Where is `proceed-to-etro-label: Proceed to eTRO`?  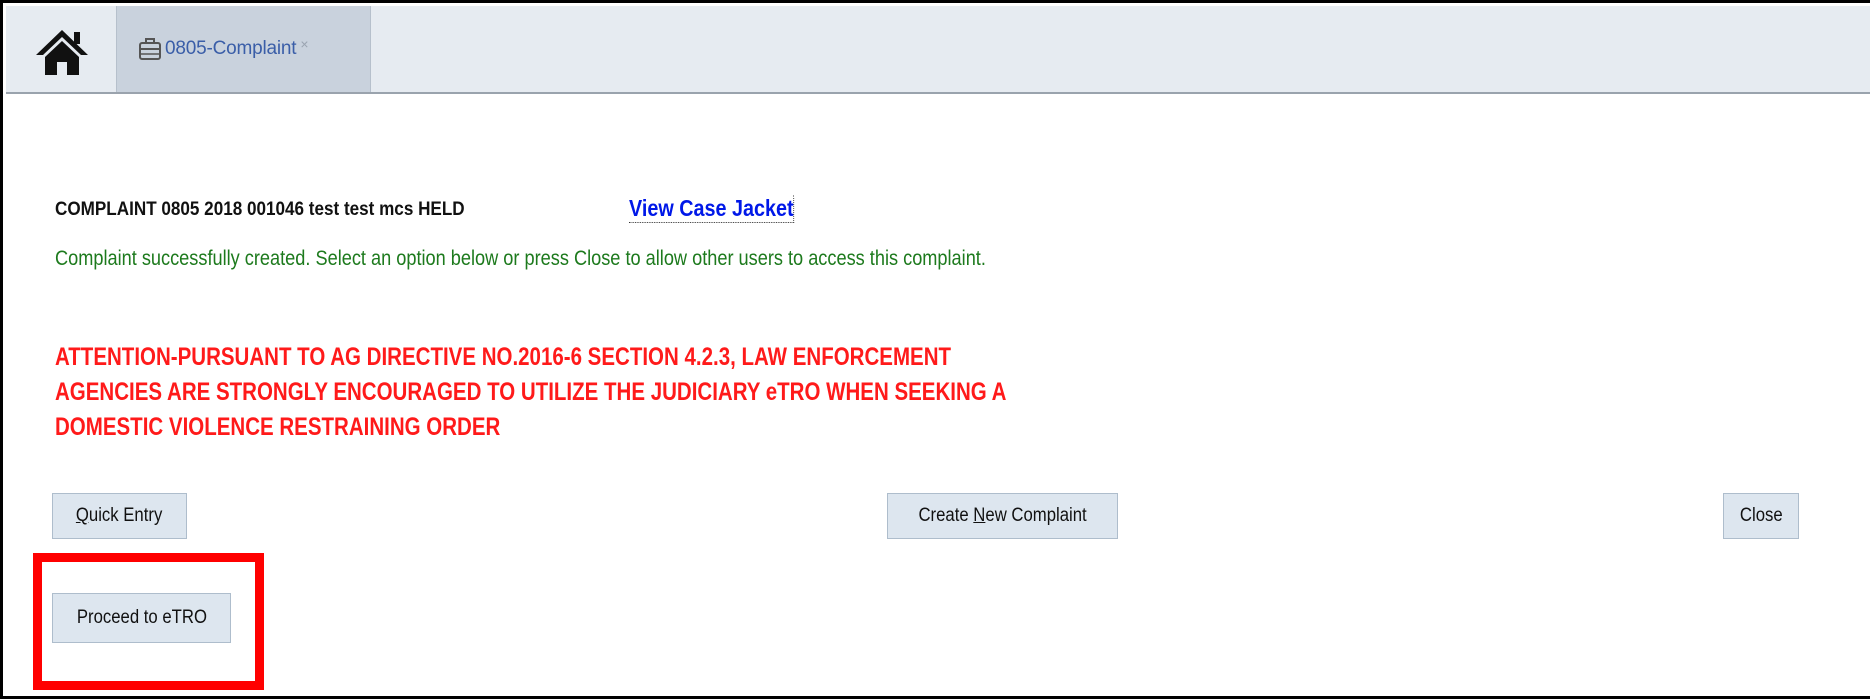 proceed-to-etro-label: Proceed to eTRO is located at coordinates (141, 617).